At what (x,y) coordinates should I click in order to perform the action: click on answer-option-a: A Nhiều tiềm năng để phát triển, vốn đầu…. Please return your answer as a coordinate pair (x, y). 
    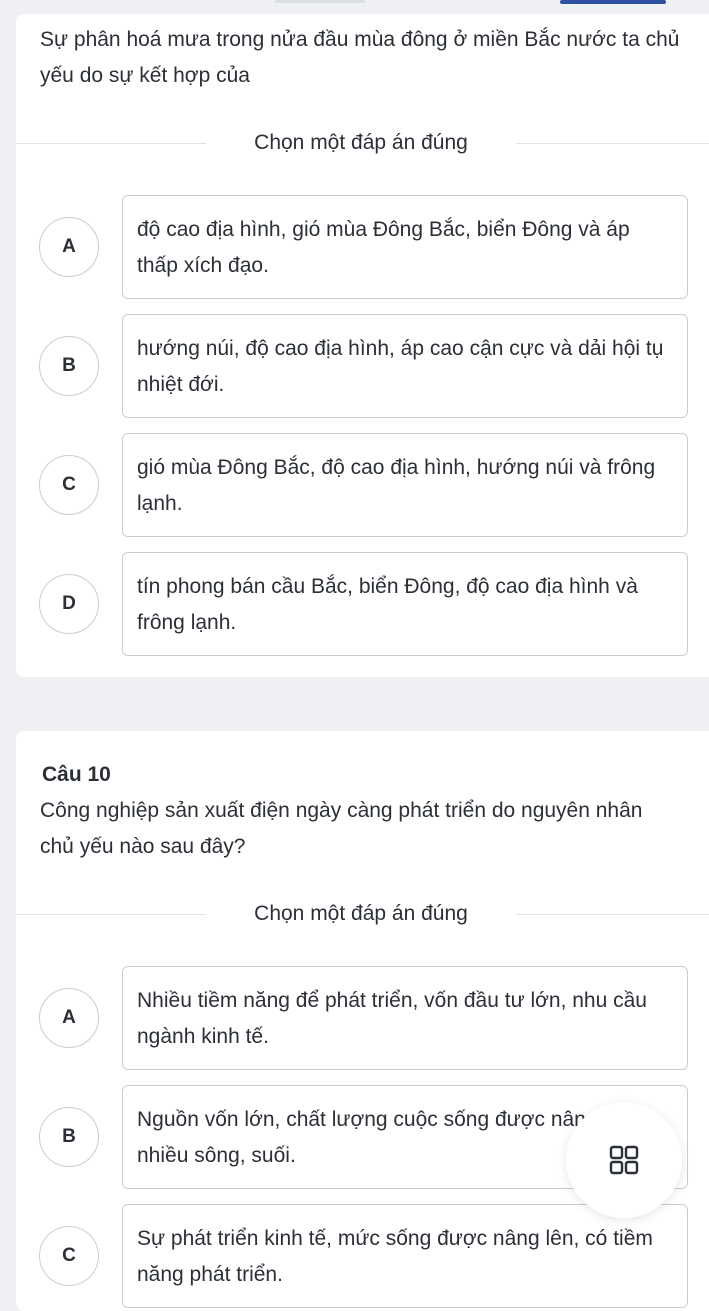
    Looking at the image, I should click on (362, 1018).